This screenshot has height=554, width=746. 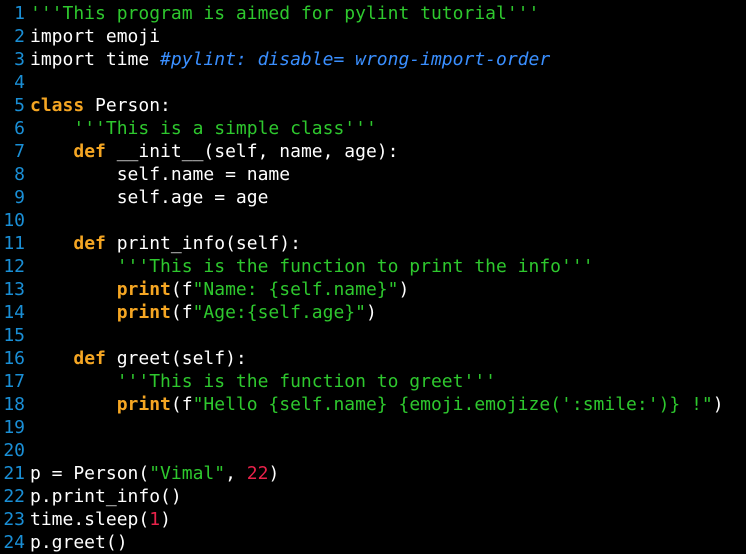 I want to click on code-text: self.name = name, so click(x=157, y=174).